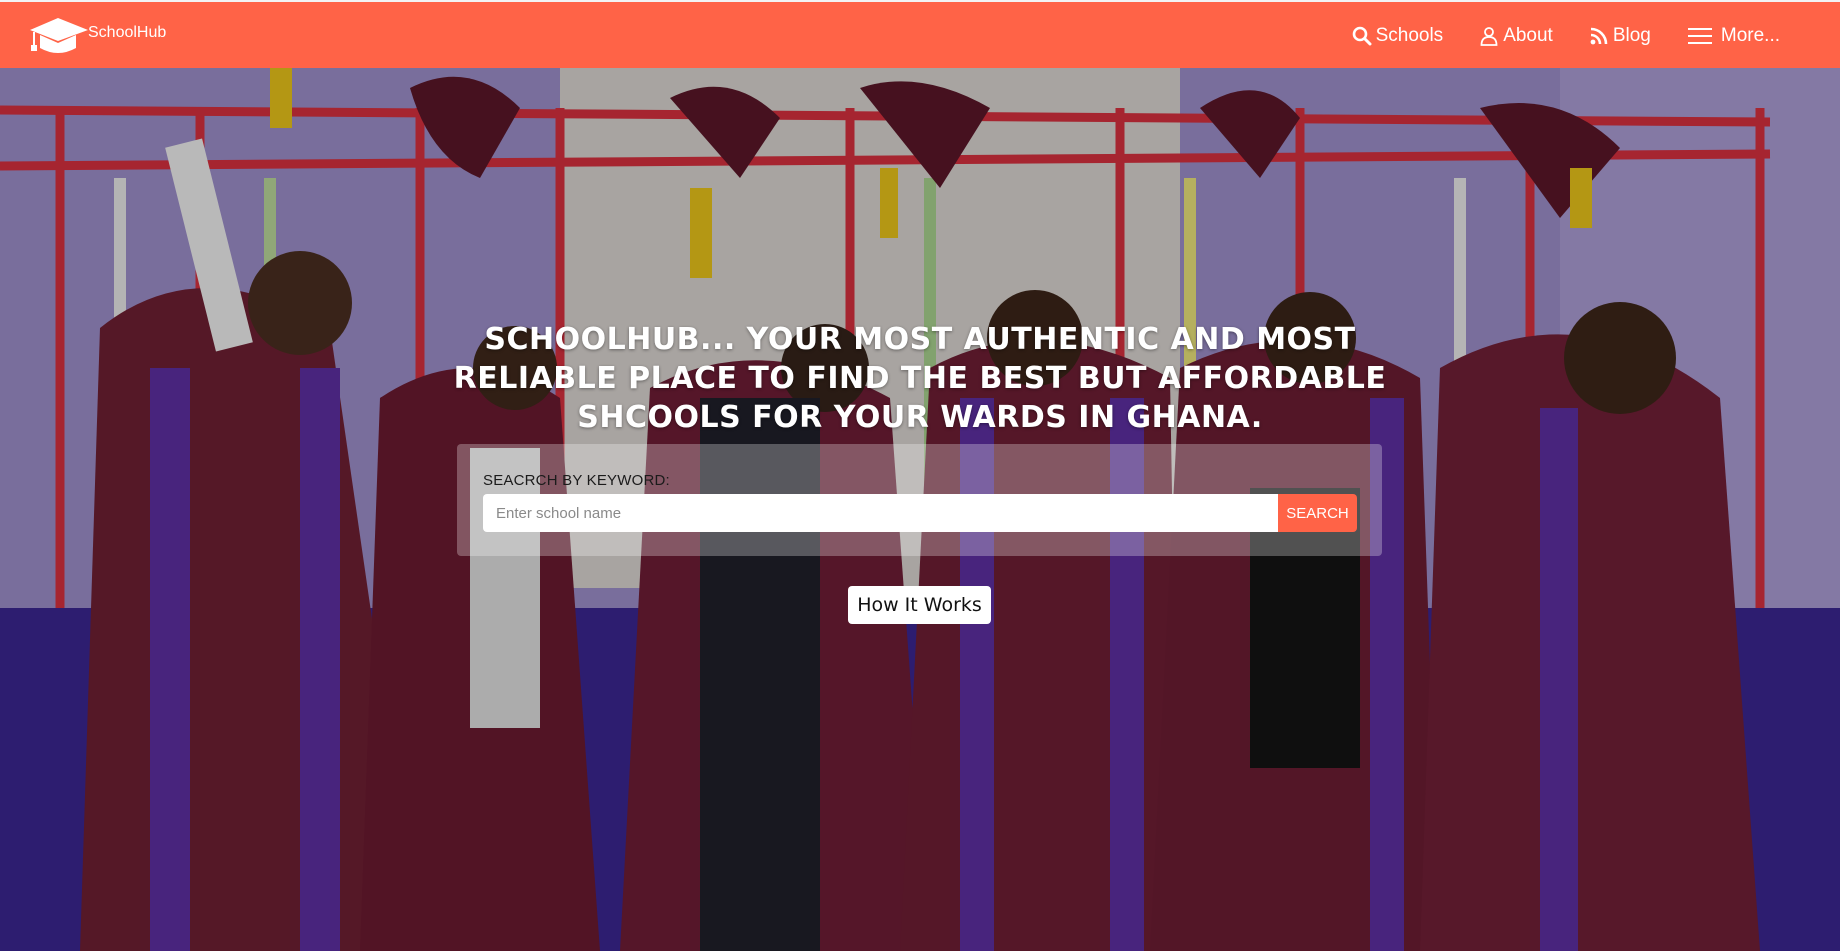 This screenshot has height=951, width=1840. Describe the element at coordinates (1631, 35) in the screenshot. I see `nav-blog-label: Blog` at that location.